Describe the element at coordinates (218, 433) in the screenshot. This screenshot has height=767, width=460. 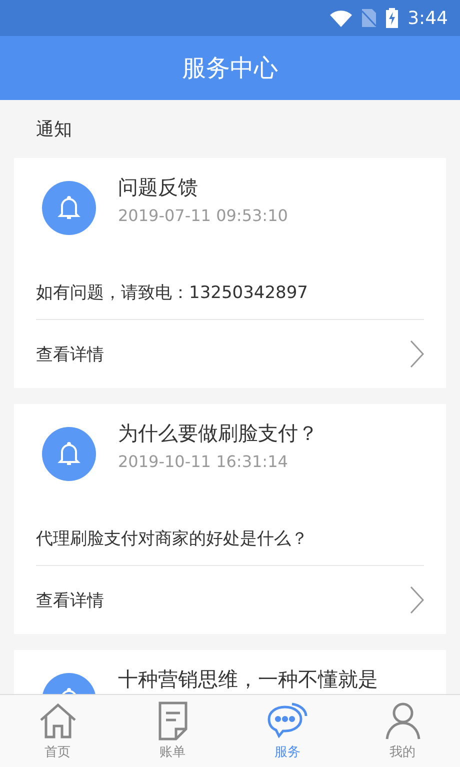
I see `notice-title: 为什么要做刷脸支付？` at that location.